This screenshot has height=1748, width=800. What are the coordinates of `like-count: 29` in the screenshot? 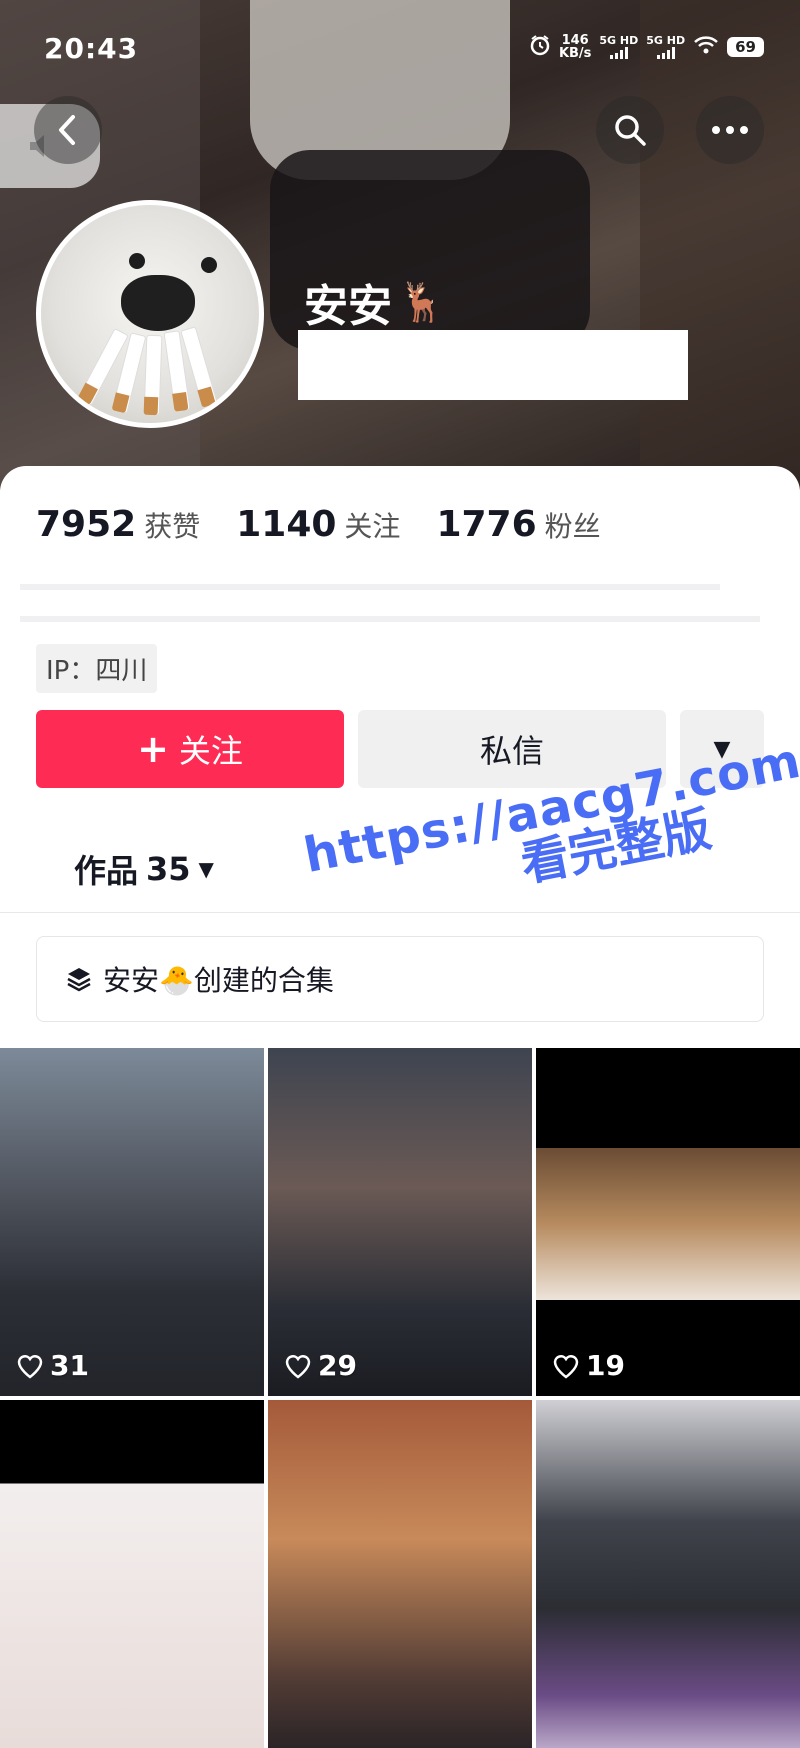 It's located at (320, 1365).